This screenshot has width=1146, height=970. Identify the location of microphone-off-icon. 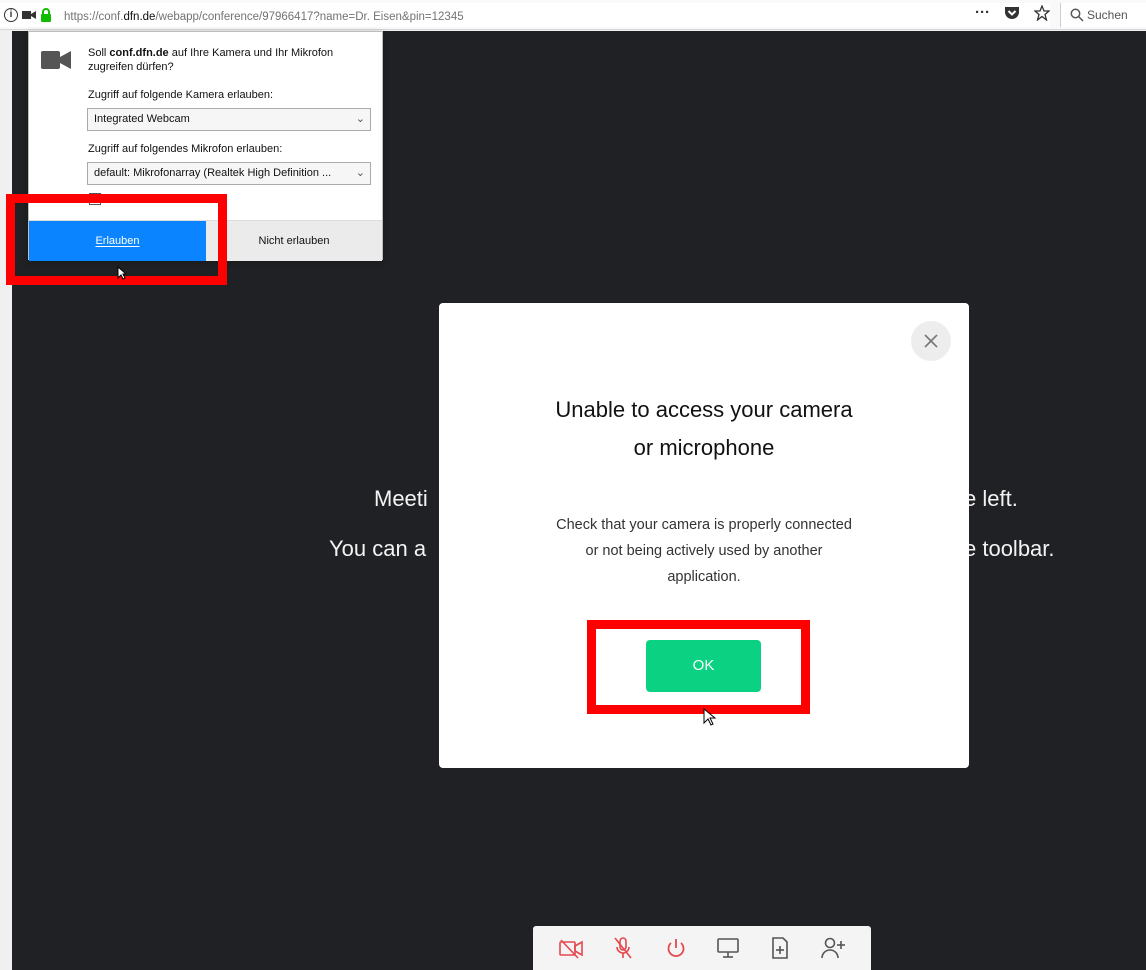
(623, 948).